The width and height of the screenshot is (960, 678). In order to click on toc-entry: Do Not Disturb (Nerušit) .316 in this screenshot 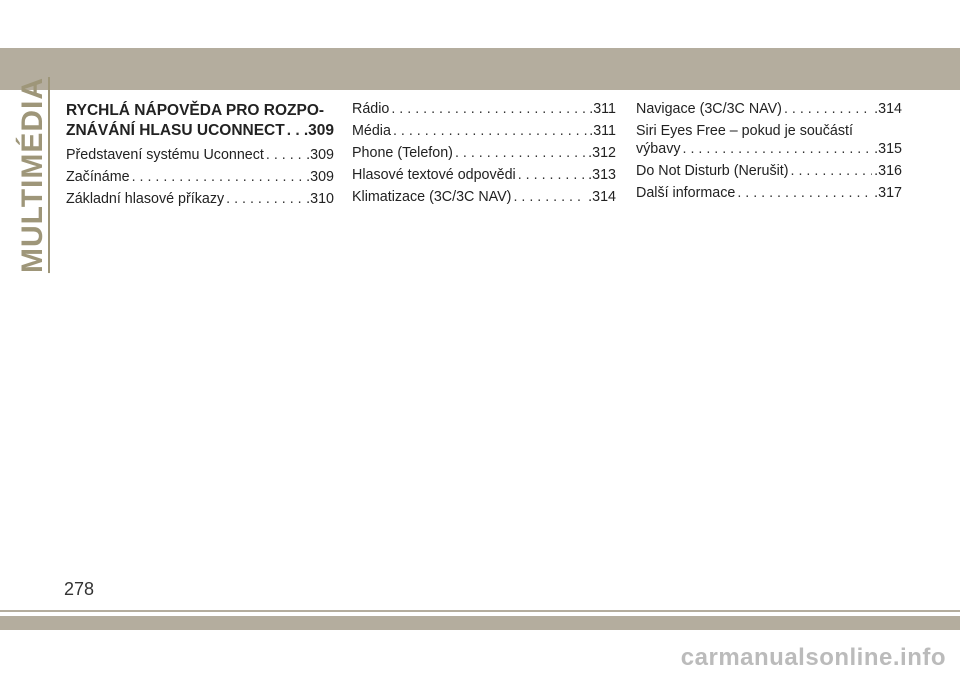, I will do `click(769, 171)`.